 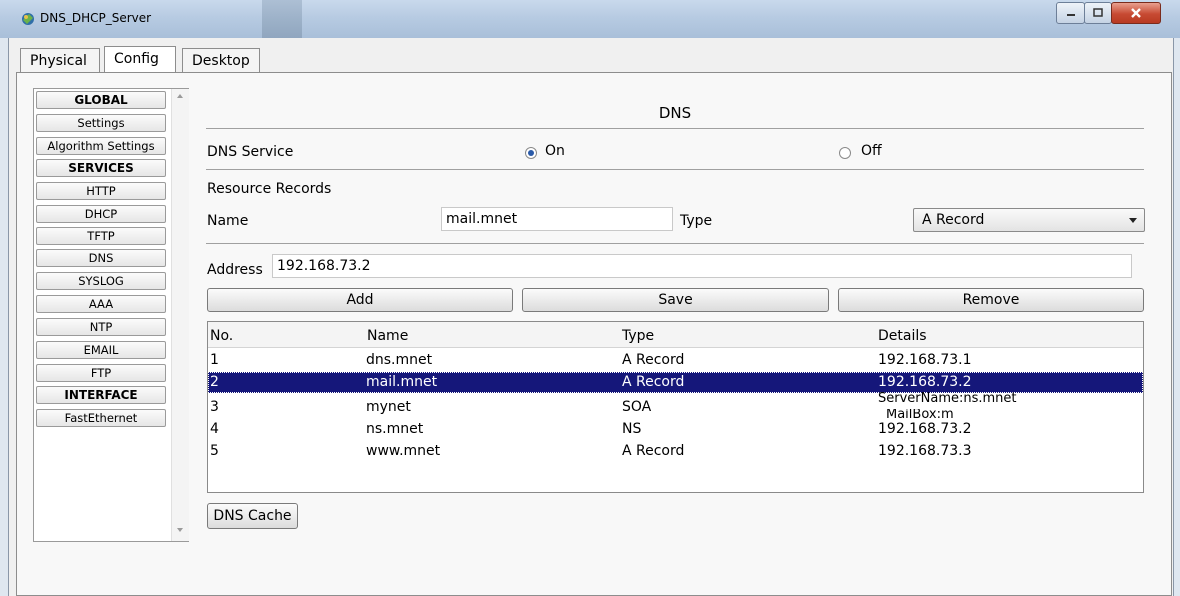 I want to click on scroll-up-icon, so click(x=180, y=96).